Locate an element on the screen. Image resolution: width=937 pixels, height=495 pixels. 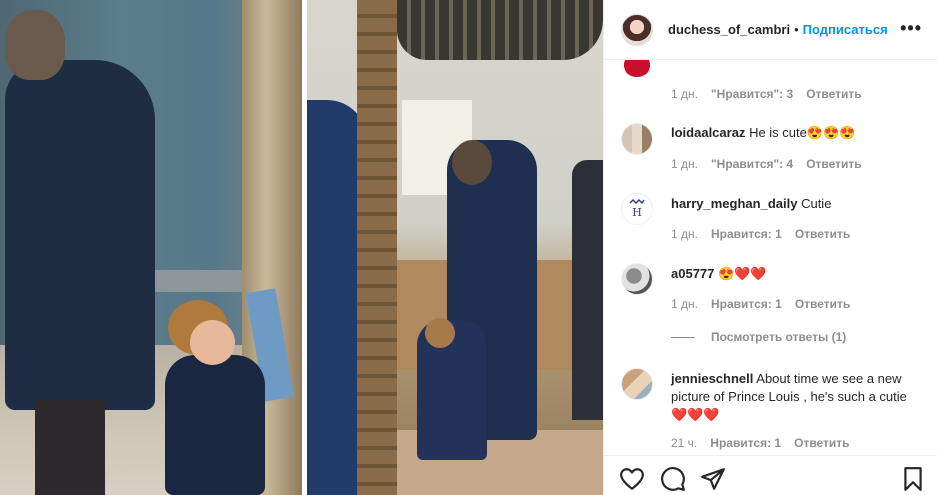
svg-text: H is located at coordinates (637, 212).